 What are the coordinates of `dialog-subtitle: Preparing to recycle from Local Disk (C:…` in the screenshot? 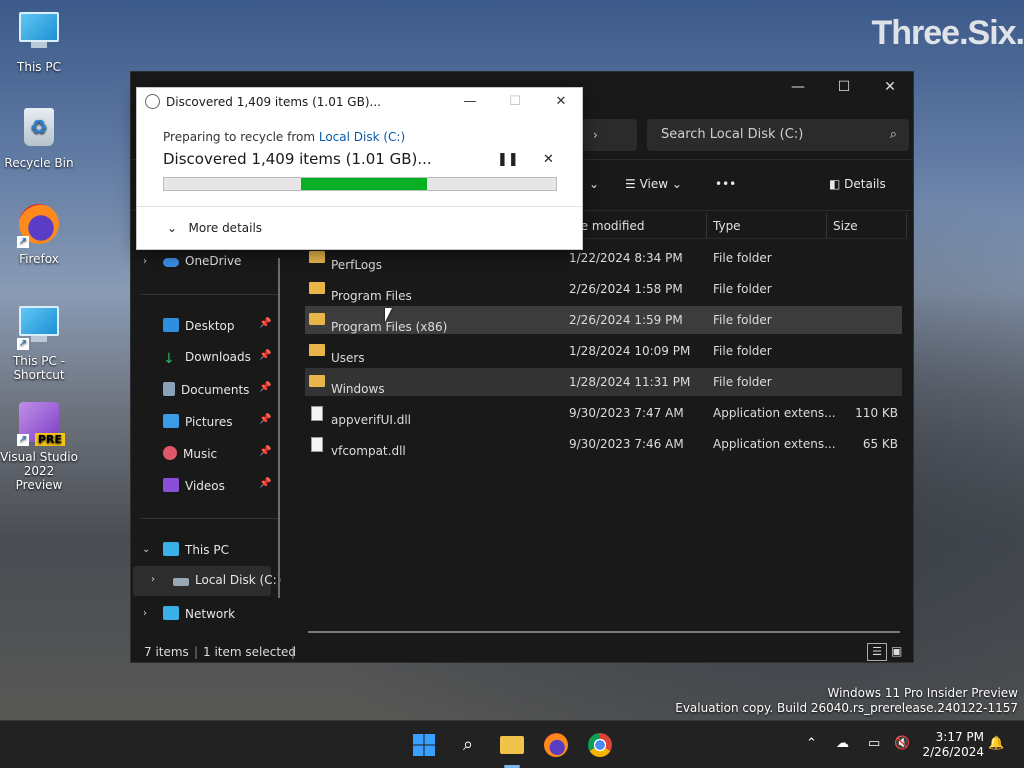 It's located at (284, 137).